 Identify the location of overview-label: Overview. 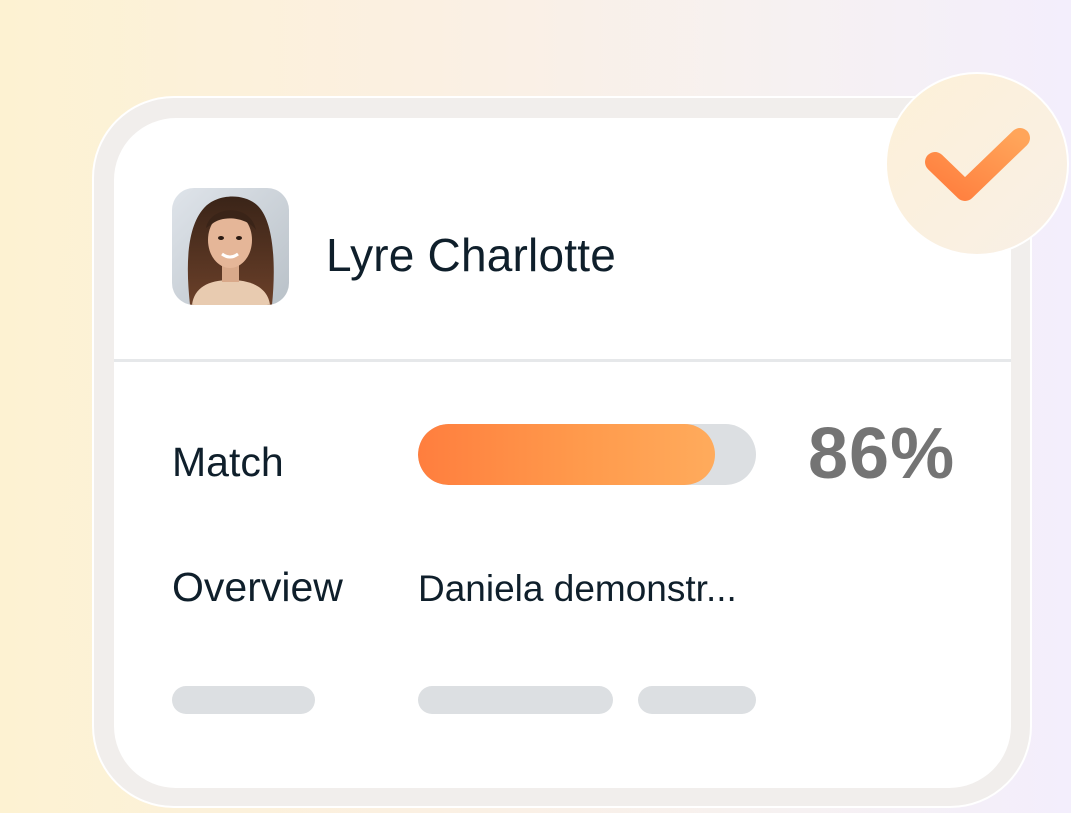
(257, 587).